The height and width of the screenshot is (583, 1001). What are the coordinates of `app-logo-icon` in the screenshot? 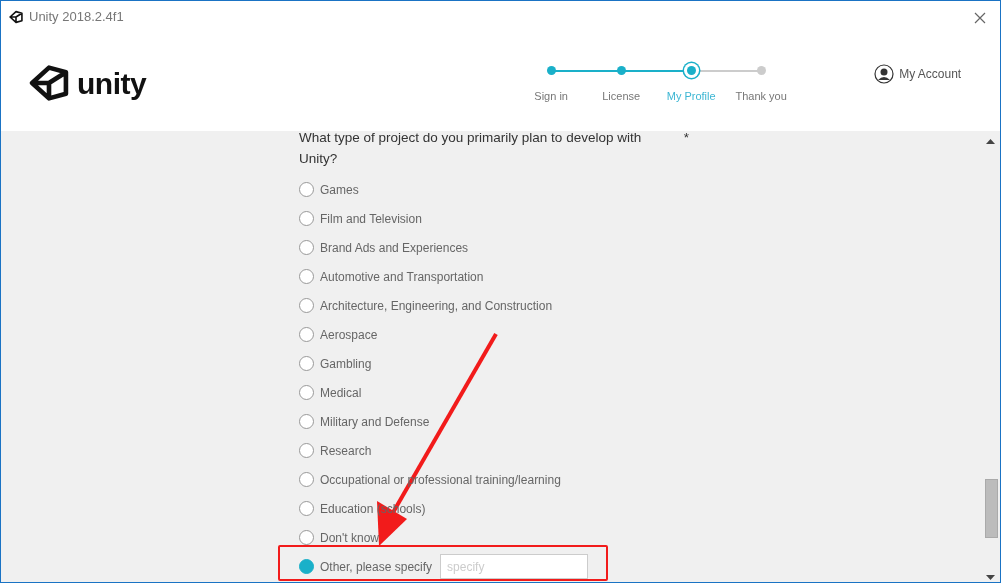 It's located at (16, 17).